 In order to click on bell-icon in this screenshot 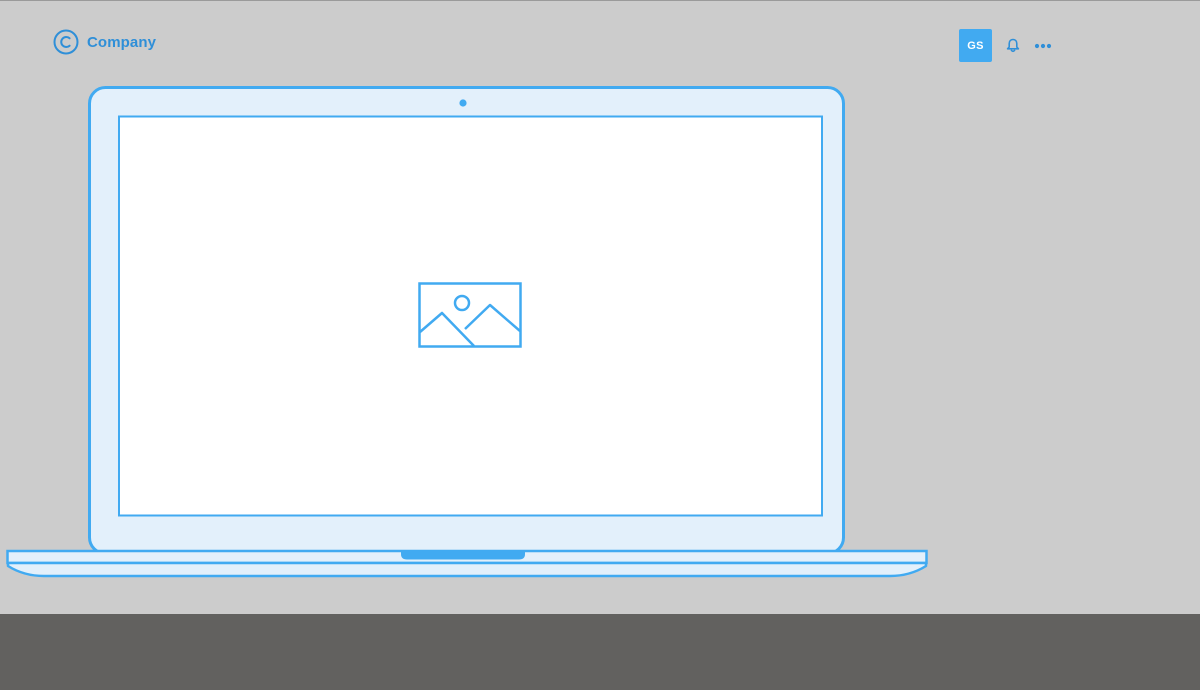, I will do `click(1013, 45)`.